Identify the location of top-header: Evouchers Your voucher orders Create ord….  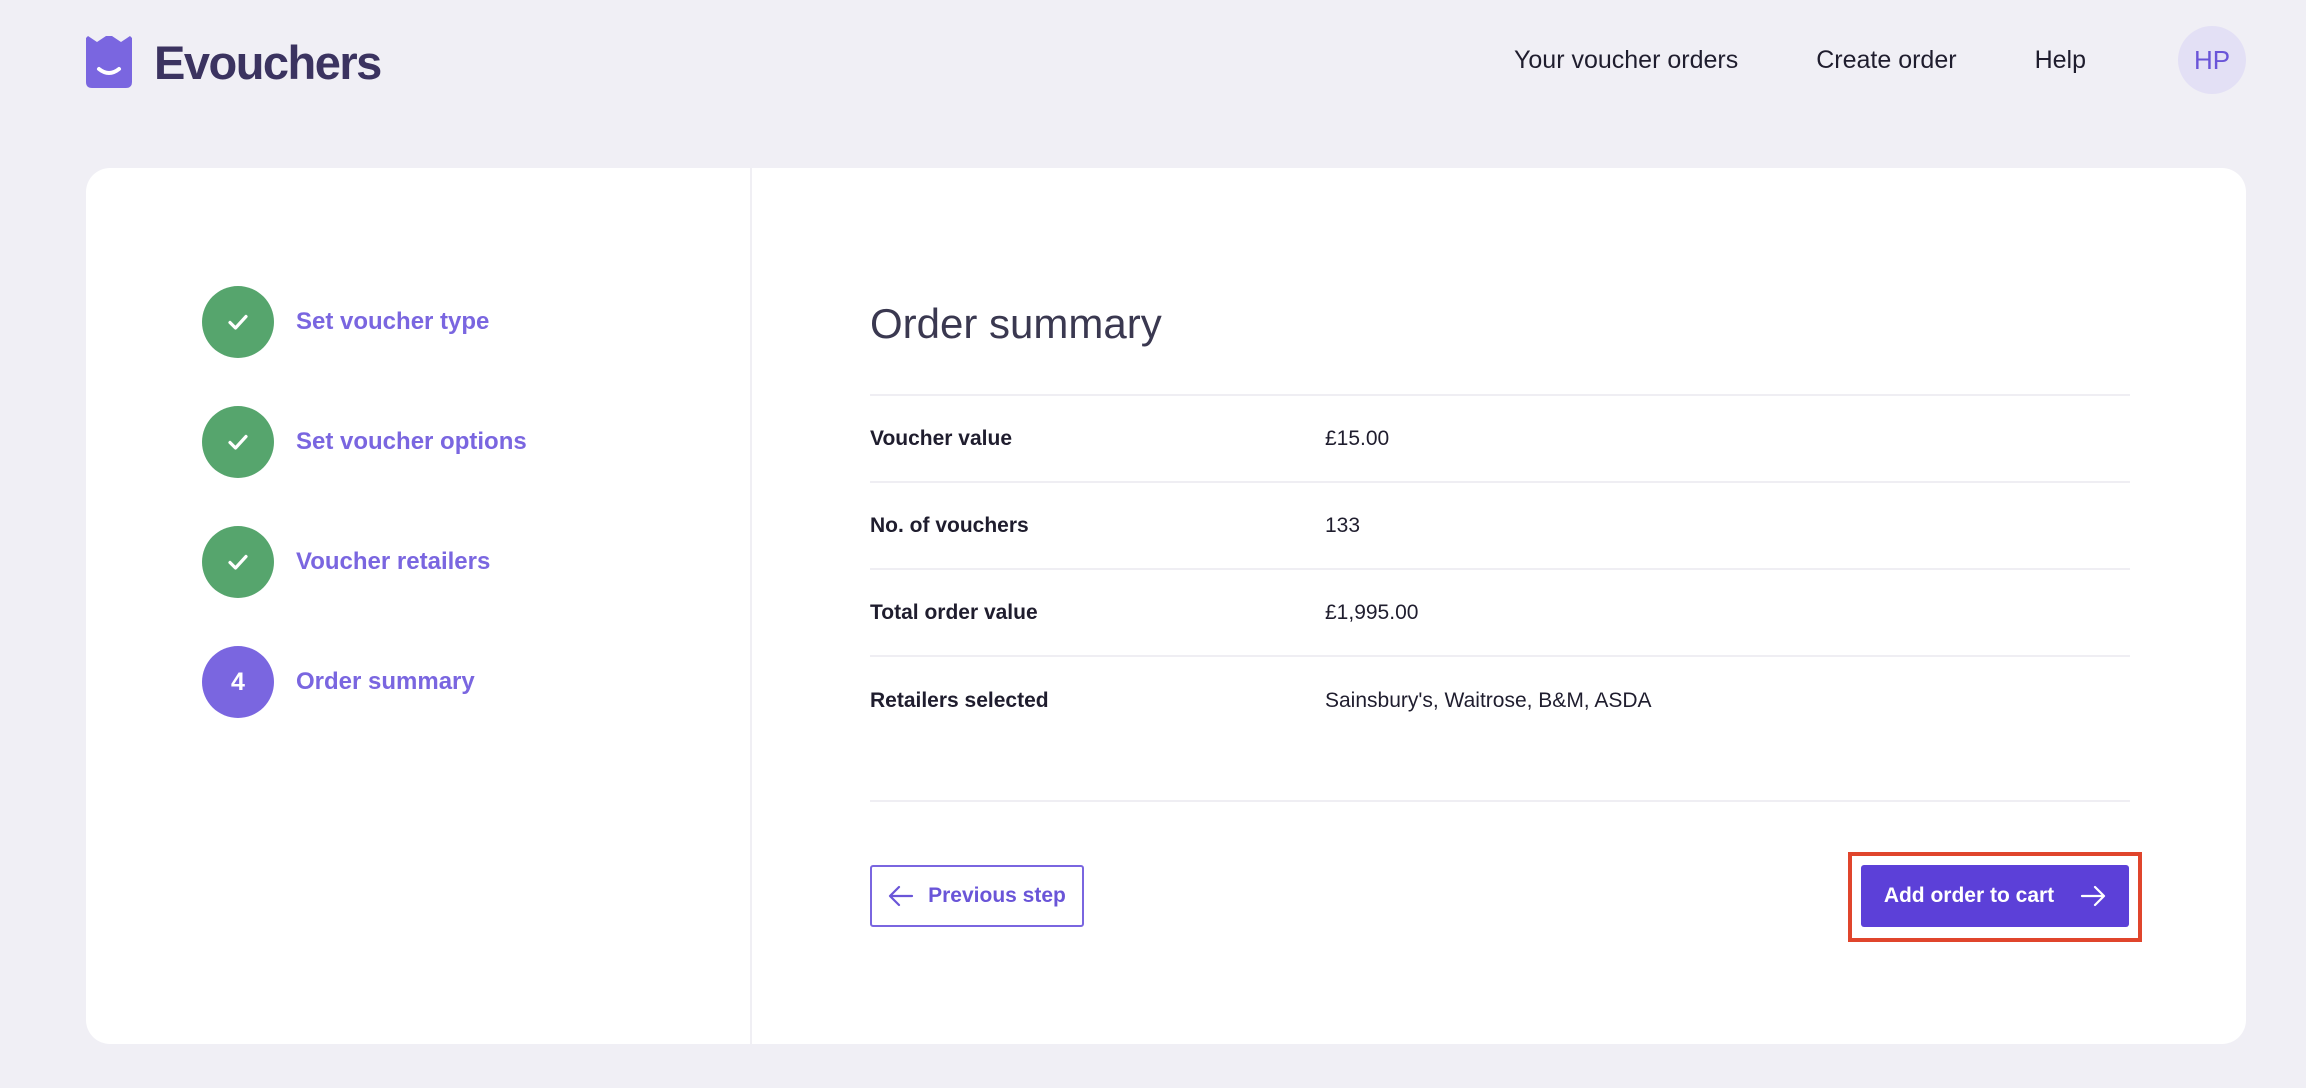
(1153, 62).